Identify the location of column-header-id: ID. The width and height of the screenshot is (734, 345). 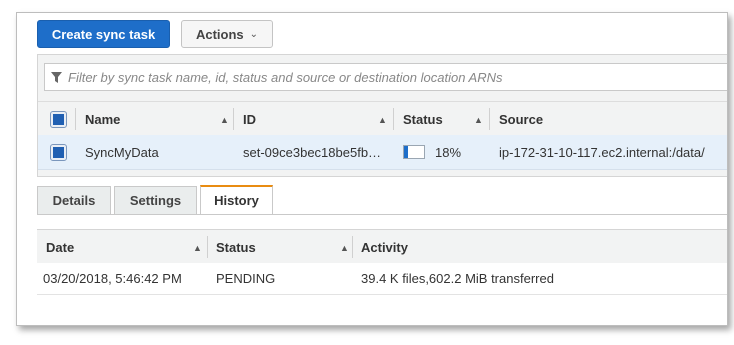
(314, 119).